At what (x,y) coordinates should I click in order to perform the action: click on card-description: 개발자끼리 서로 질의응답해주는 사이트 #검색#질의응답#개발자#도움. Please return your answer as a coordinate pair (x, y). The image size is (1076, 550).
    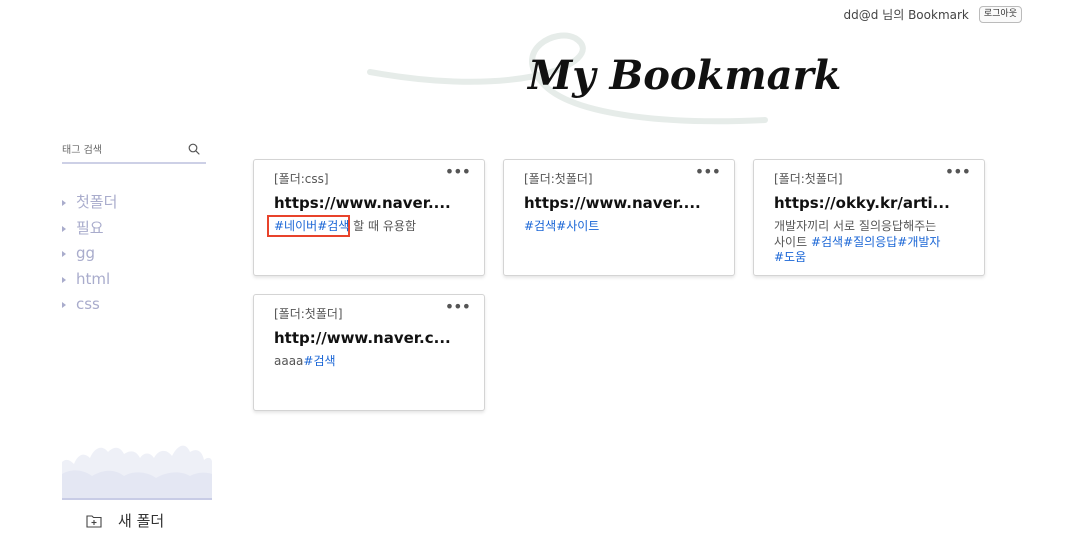
    Looking at the image, I should click on (862, 242).